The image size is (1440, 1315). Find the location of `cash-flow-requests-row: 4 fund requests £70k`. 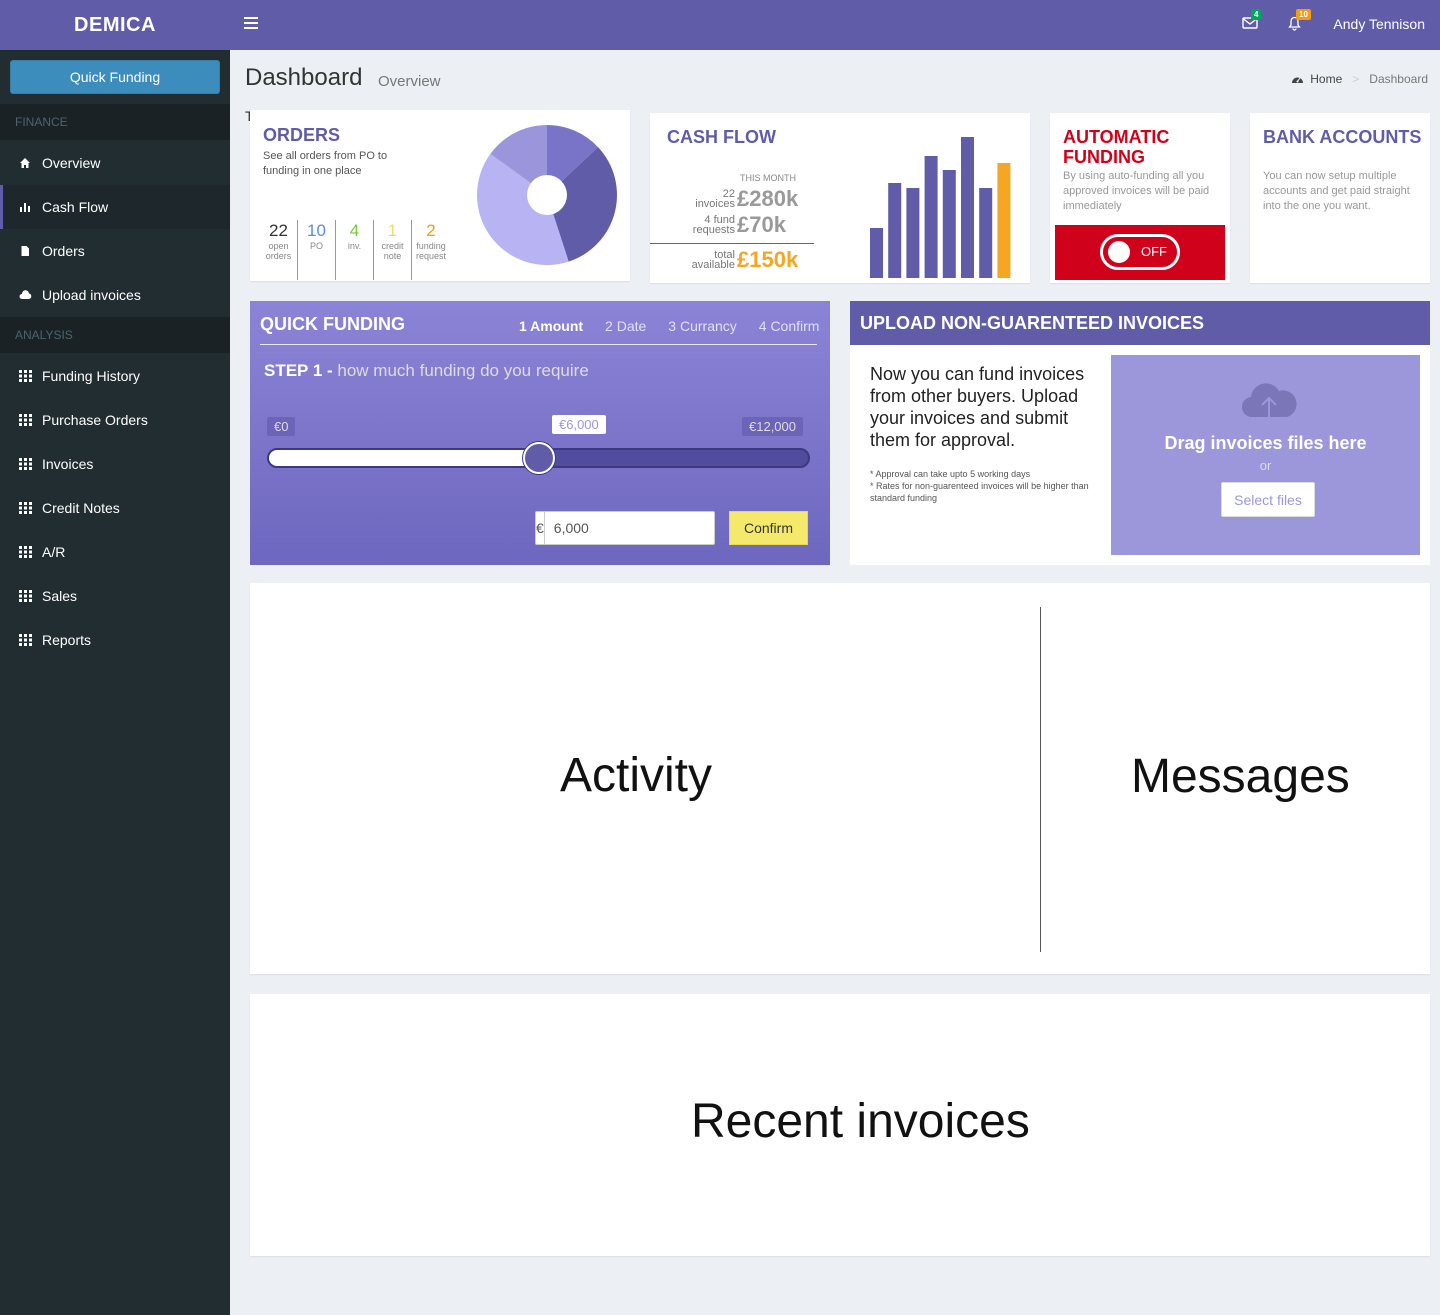

cash-flow-requests-row: 4 fund requests £70k is located at coordinates (738, 225).